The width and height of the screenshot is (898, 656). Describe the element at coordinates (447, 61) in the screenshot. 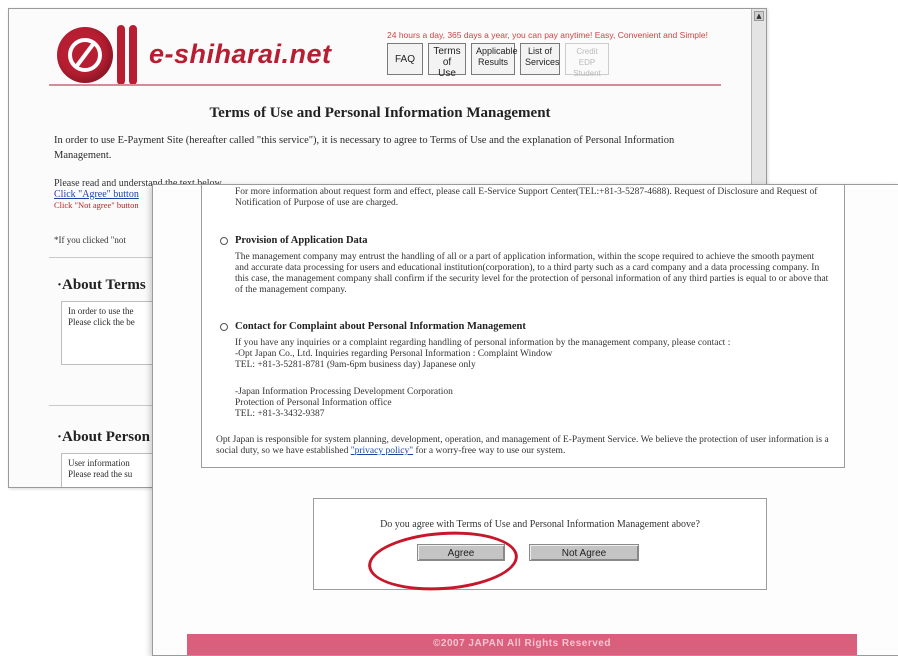

I see `nav-terms-of-use: Terms of Use` at that location.